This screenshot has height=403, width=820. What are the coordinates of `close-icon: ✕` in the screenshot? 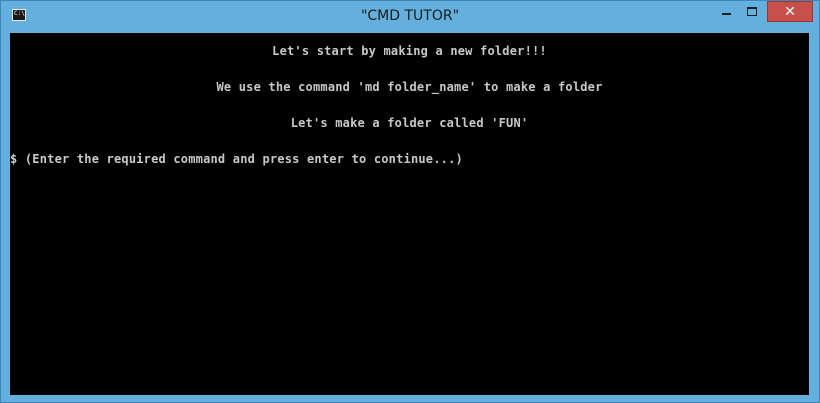 It's located at (790, 12).